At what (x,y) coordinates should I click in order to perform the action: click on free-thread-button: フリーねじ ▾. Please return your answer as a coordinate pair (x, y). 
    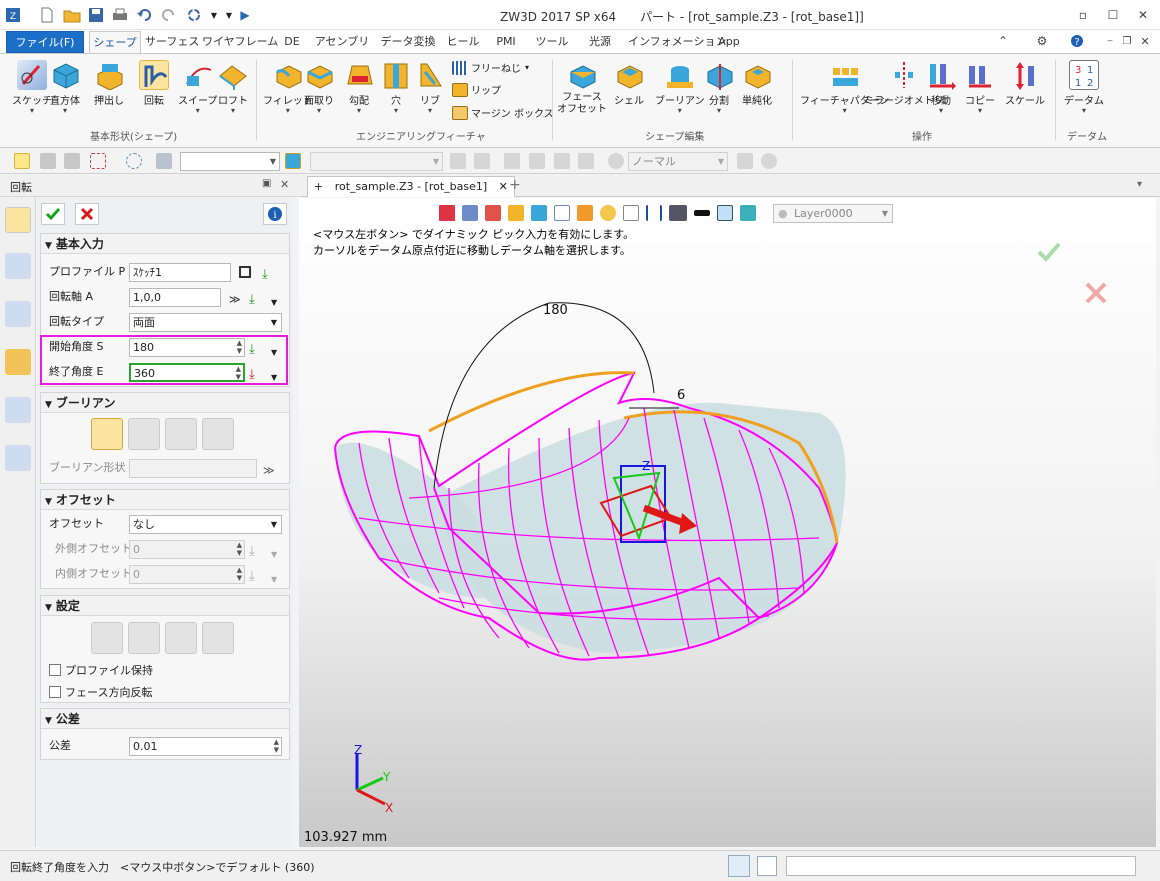
    Looking at the image, I should click on (490, 67).